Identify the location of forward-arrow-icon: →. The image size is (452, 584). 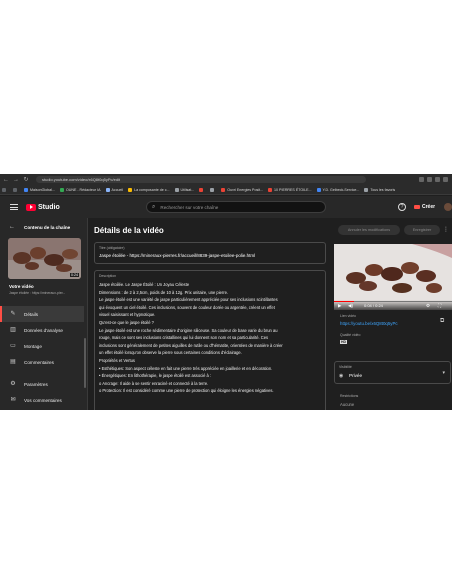
(16, 180).